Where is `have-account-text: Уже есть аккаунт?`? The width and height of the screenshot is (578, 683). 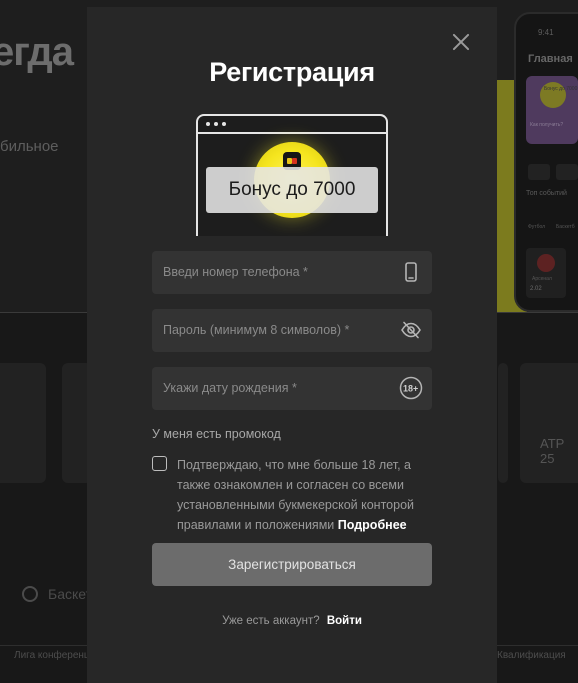 have-account-text: Уже есть аккаунт? is located at coordinates (271, 621).